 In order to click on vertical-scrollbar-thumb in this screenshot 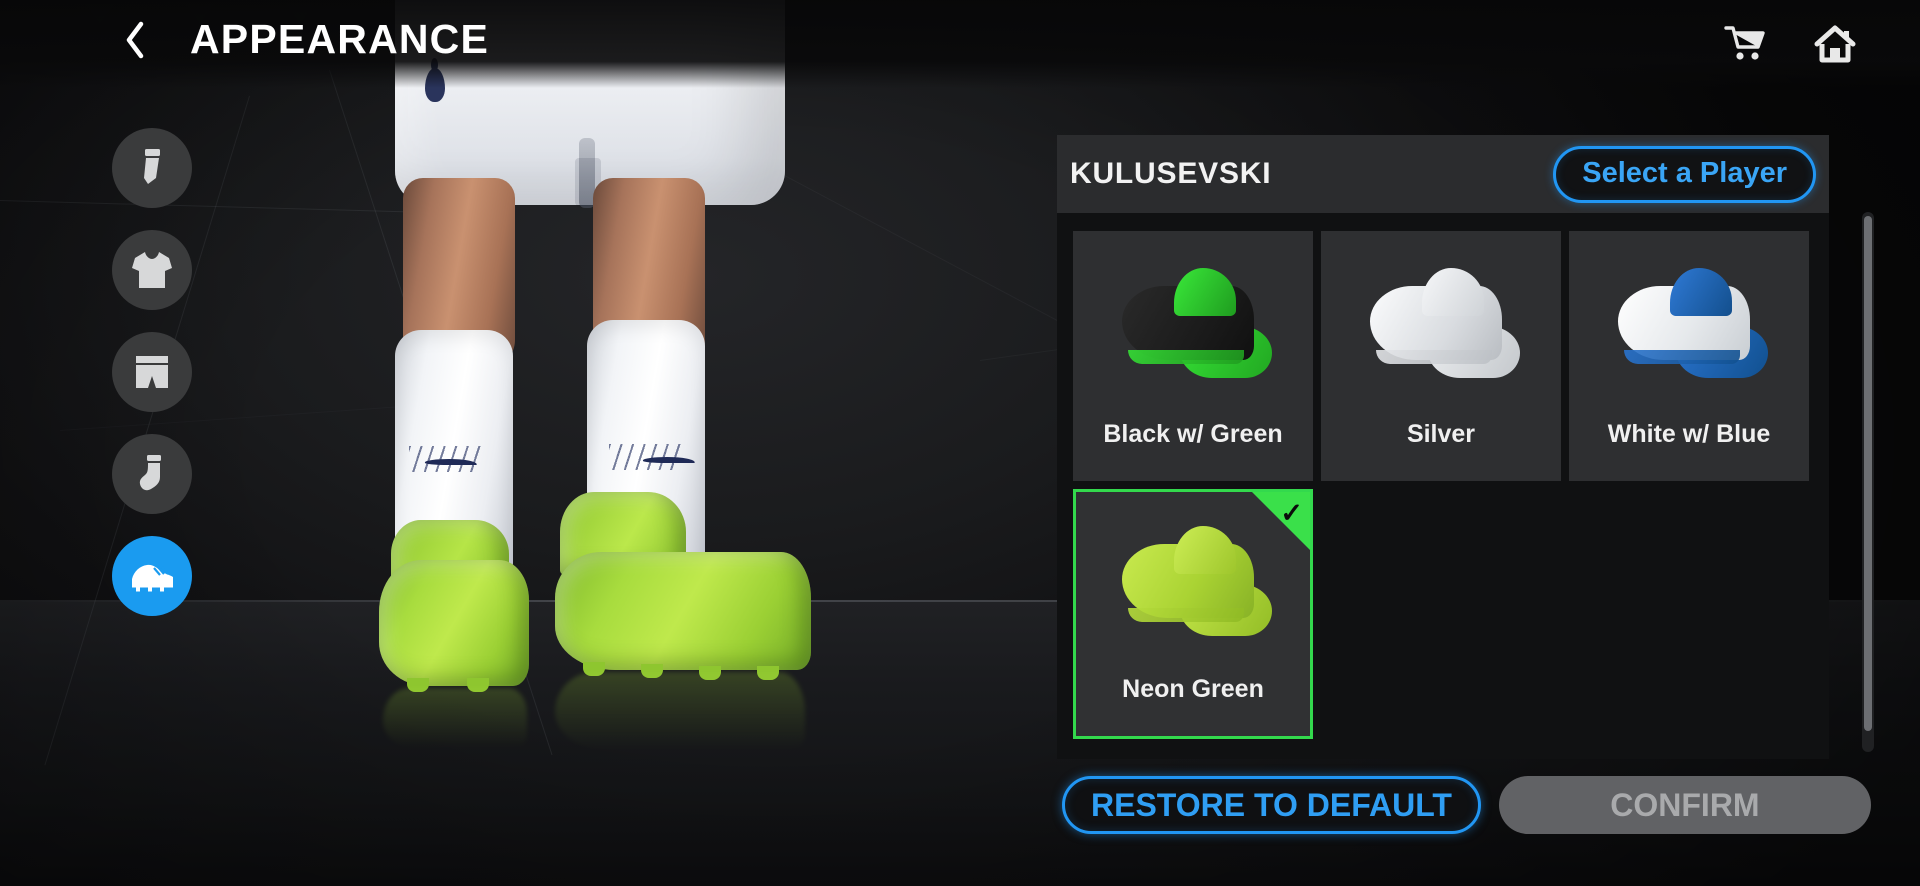, I will do `click(1868, 473)`.